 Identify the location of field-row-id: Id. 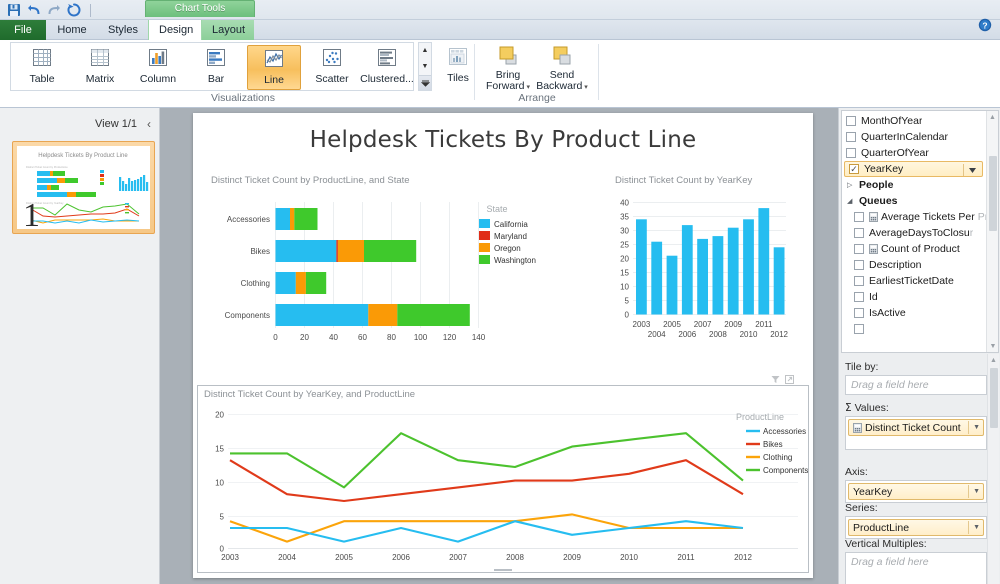
(914, 297).